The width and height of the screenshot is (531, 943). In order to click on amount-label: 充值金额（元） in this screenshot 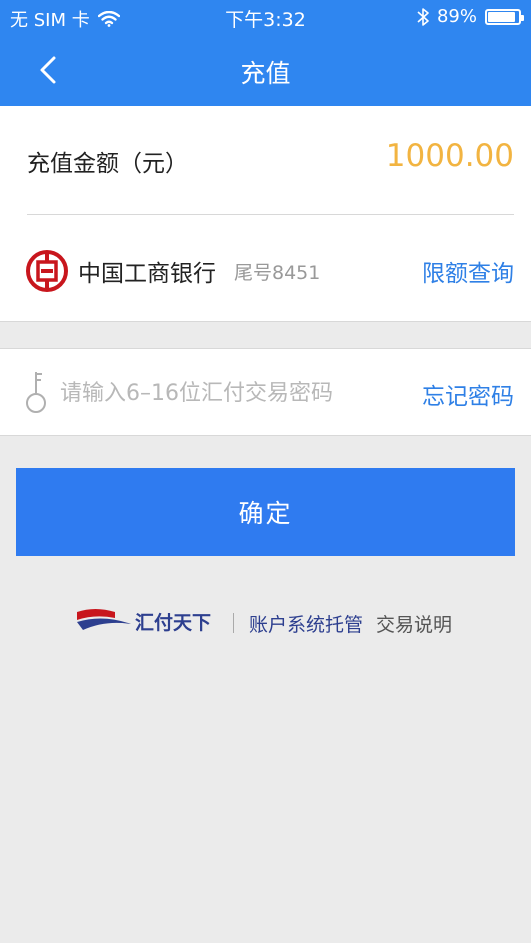, I will do `click(107, 164)`.